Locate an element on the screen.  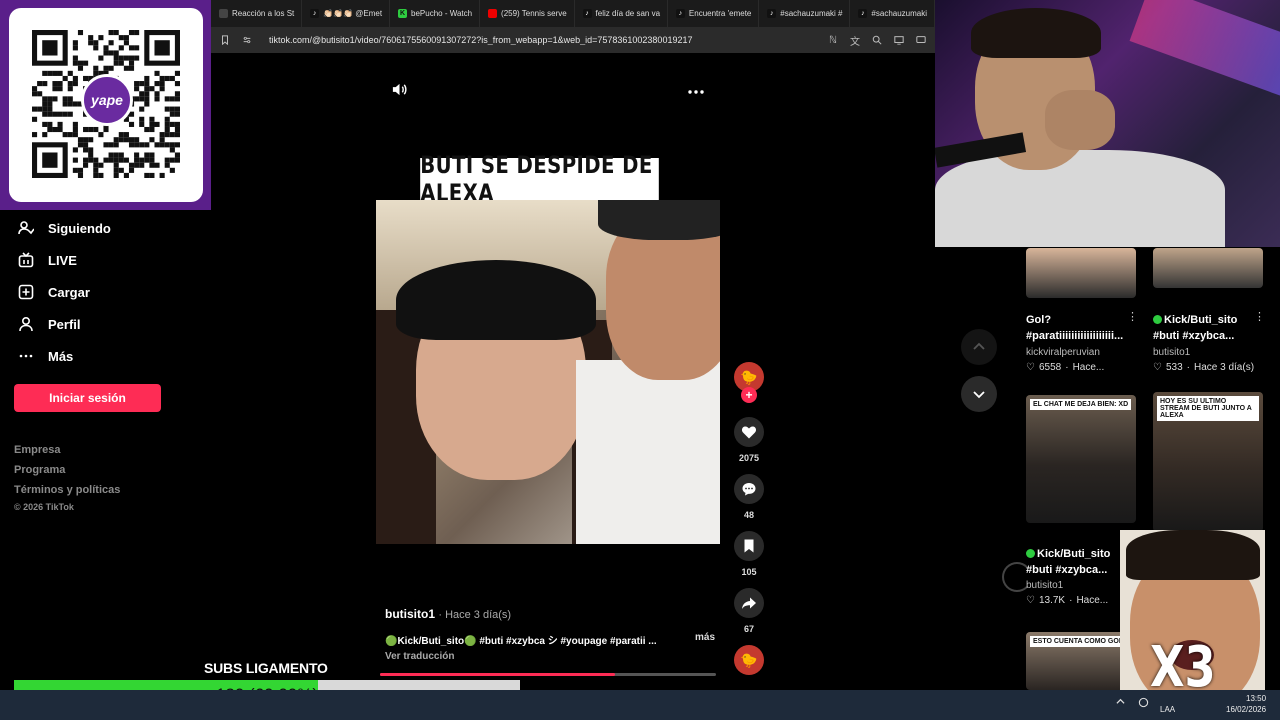
browser-tab: ♪ feliz día de san va is located at coordinates (621, 13).